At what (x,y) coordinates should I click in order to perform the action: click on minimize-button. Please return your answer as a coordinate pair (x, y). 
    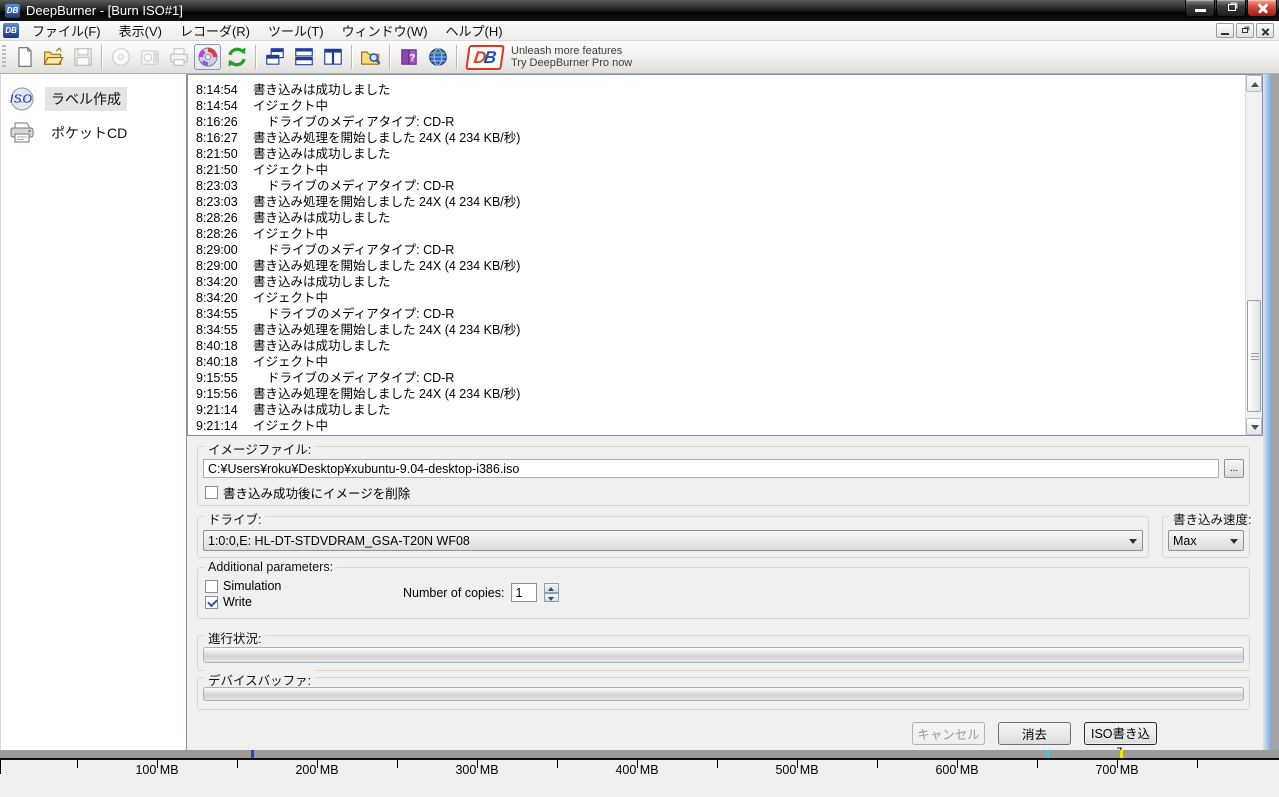
    Looking at the image, I should click on (1200, 8).